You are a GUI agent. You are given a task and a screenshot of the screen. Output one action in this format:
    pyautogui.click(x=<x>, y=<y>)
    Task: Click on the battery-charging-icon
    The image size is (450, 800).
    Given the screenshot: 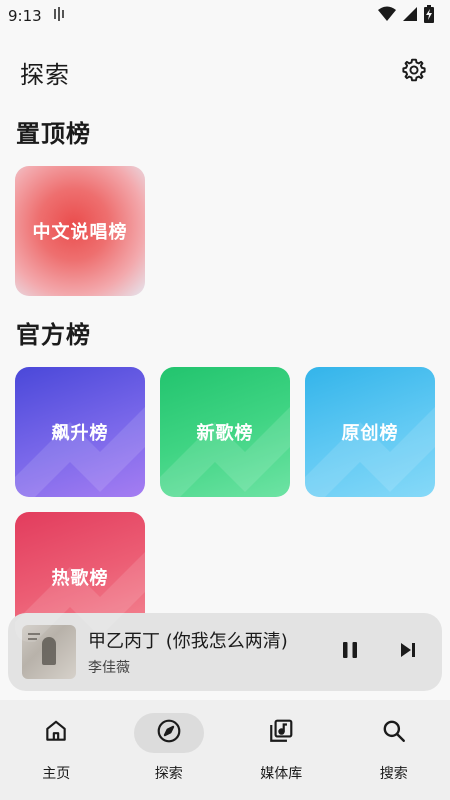 What is the action you would take?
    pyautogui.click(x=429, y=16)
    